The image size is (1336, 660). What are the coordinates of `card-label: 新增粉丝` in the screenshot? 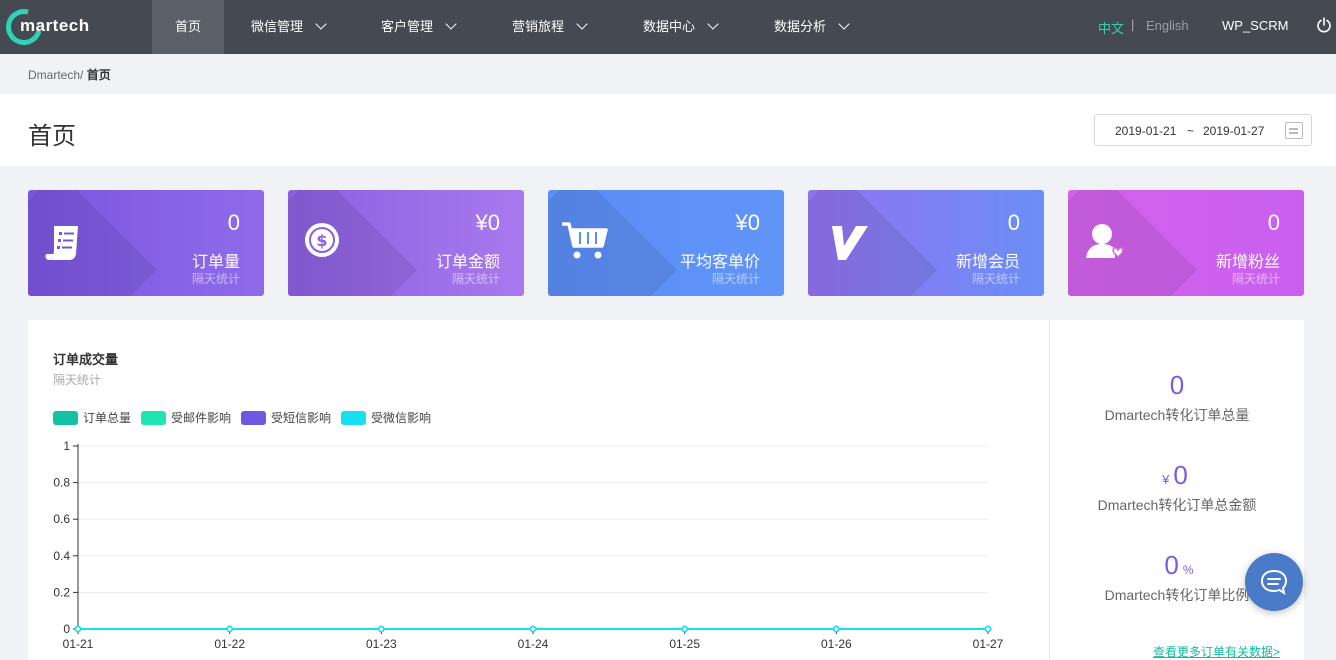 It's located at (1247, 262).